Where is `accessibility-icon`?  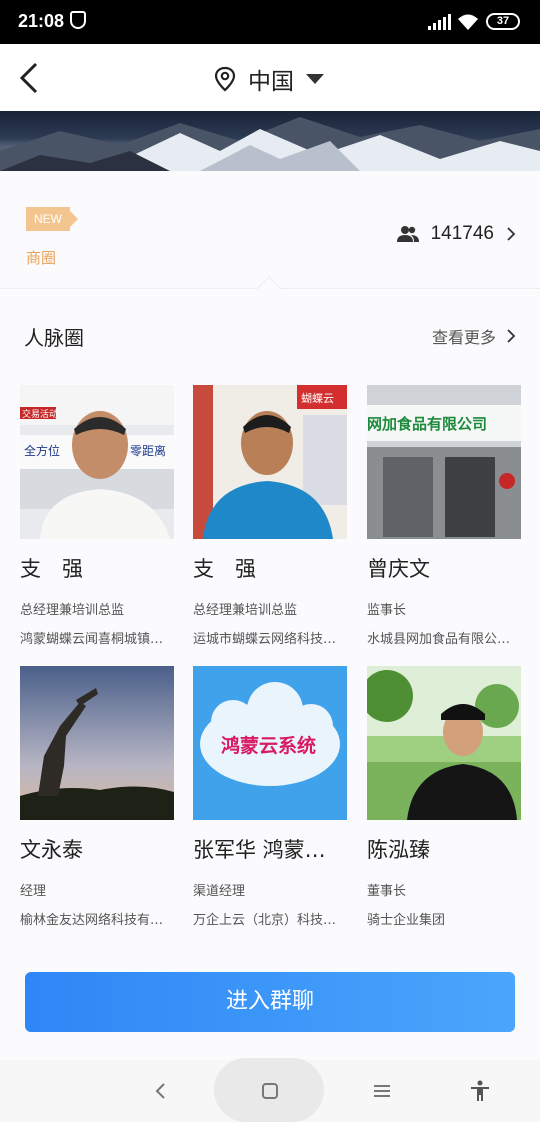 accessibility-icon is located at coordinates (480, 1090).